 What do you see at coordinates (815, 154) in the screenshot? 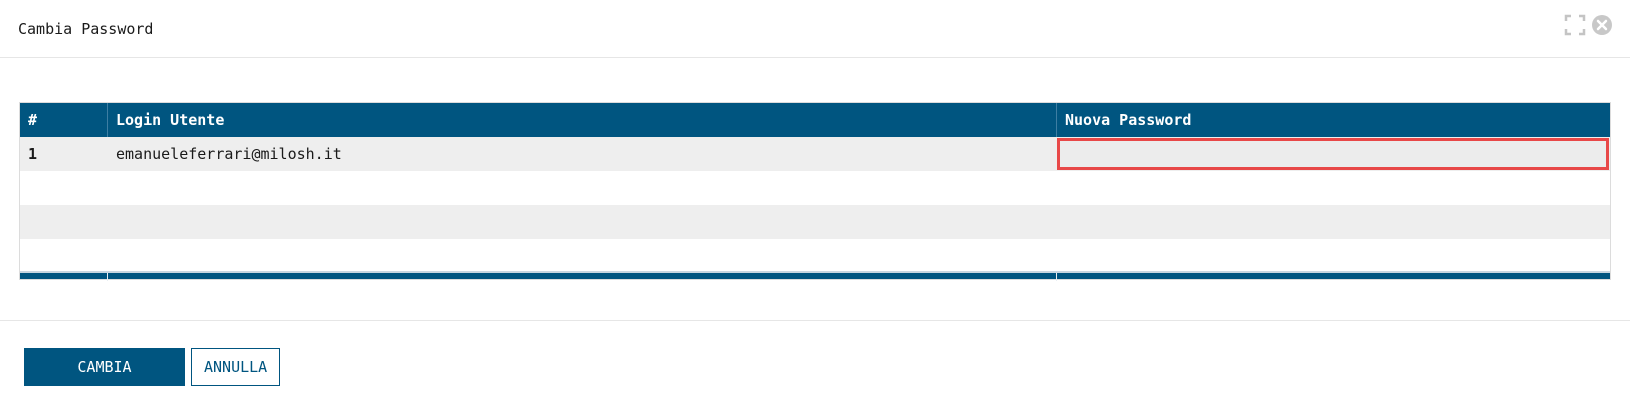
I see `table-row: 1 emanueleferrari@milosh.it` at bounding box center [815, 154].